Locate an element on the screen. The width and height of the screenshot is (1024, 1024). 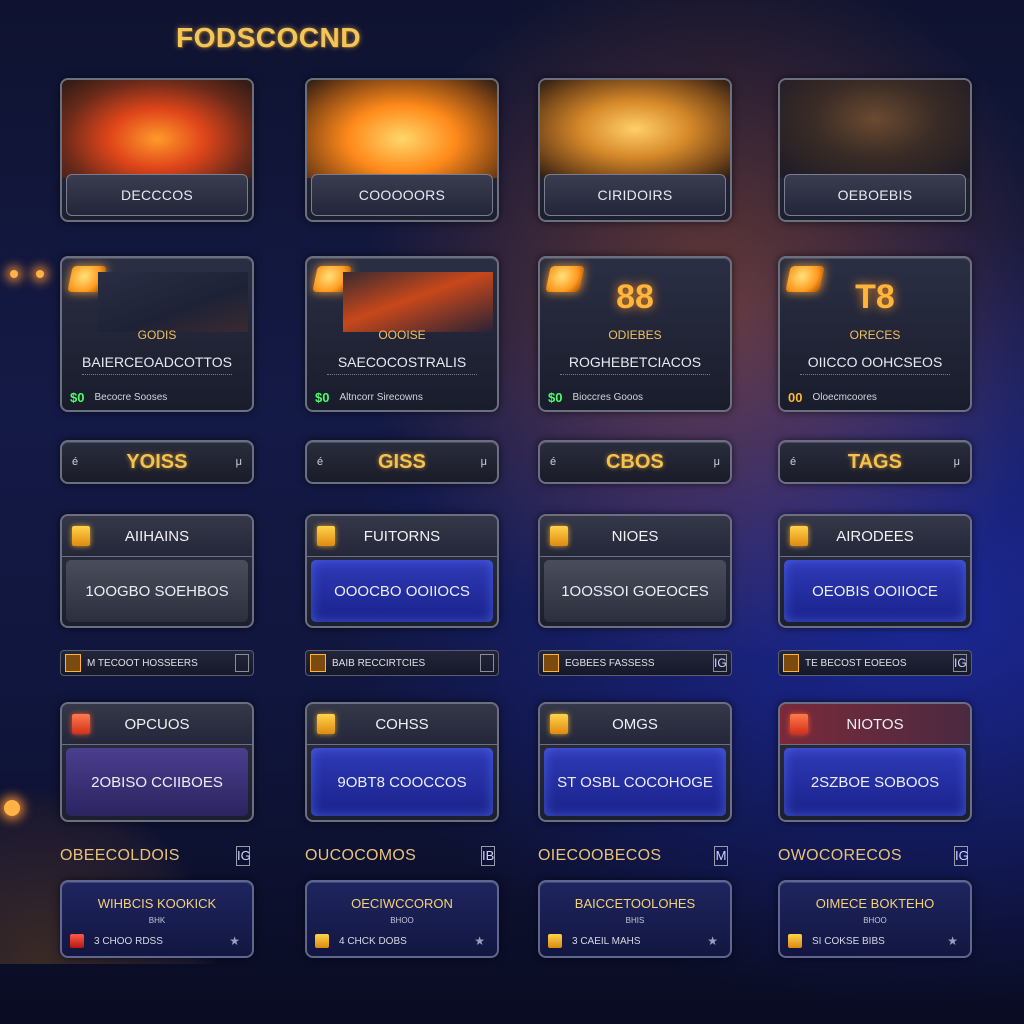
stat-subtitle: GODIS is located at coordinates (157, 335).